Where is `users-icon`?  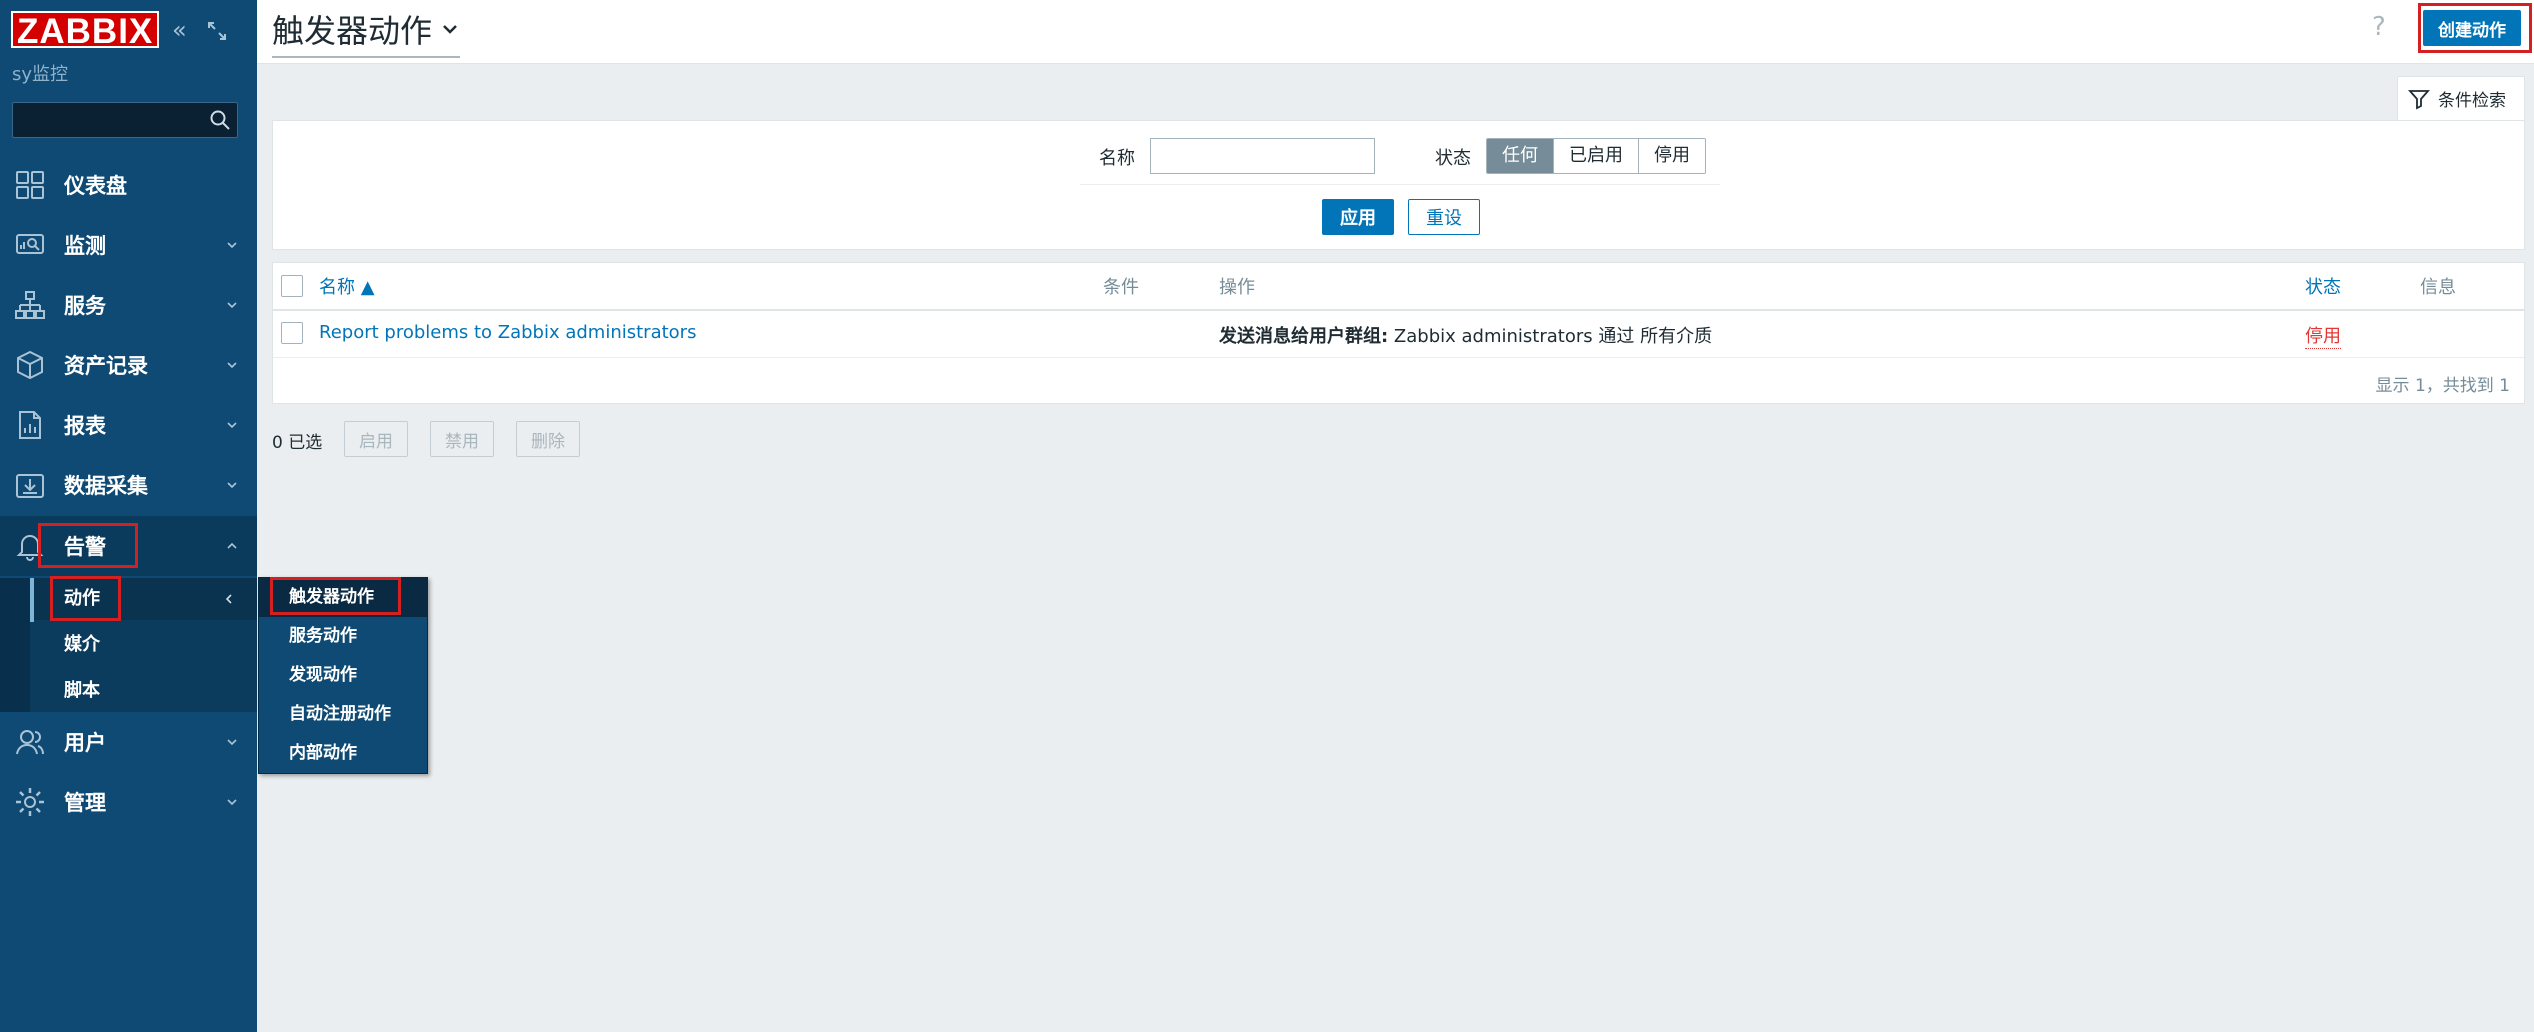
users-icon is located at coordinates (30, 742).